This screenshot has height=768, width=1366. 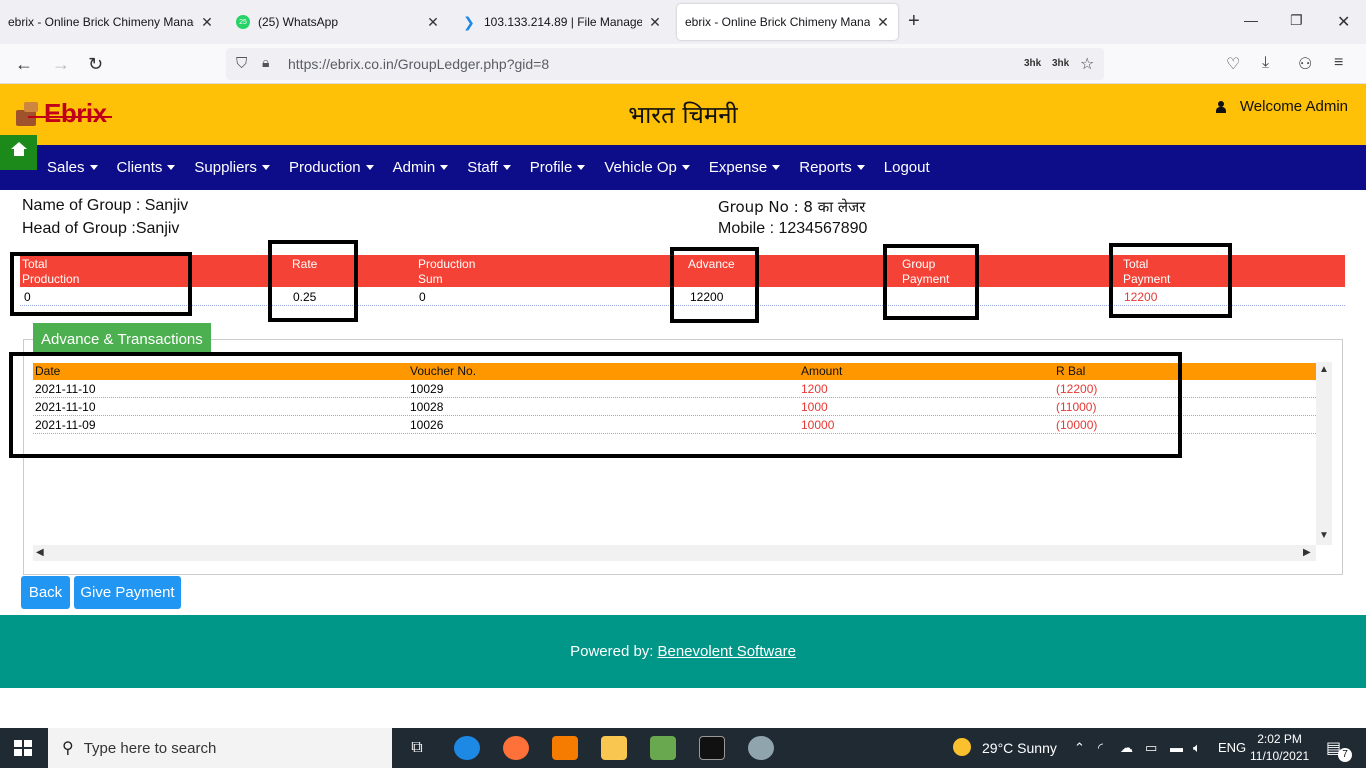 I want to click on tab-label: 103.133.214.89 | File Manager | D, so click(x=563, y=22).